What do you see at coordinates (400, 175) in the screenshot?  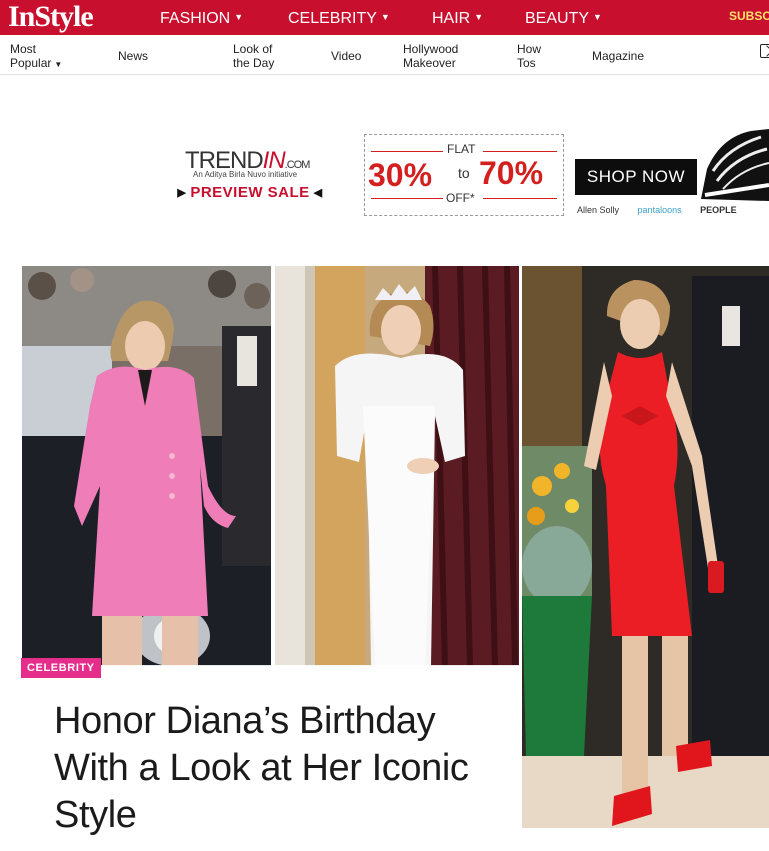 I see `discount-low: 30%` at bounding box center [400, 175].